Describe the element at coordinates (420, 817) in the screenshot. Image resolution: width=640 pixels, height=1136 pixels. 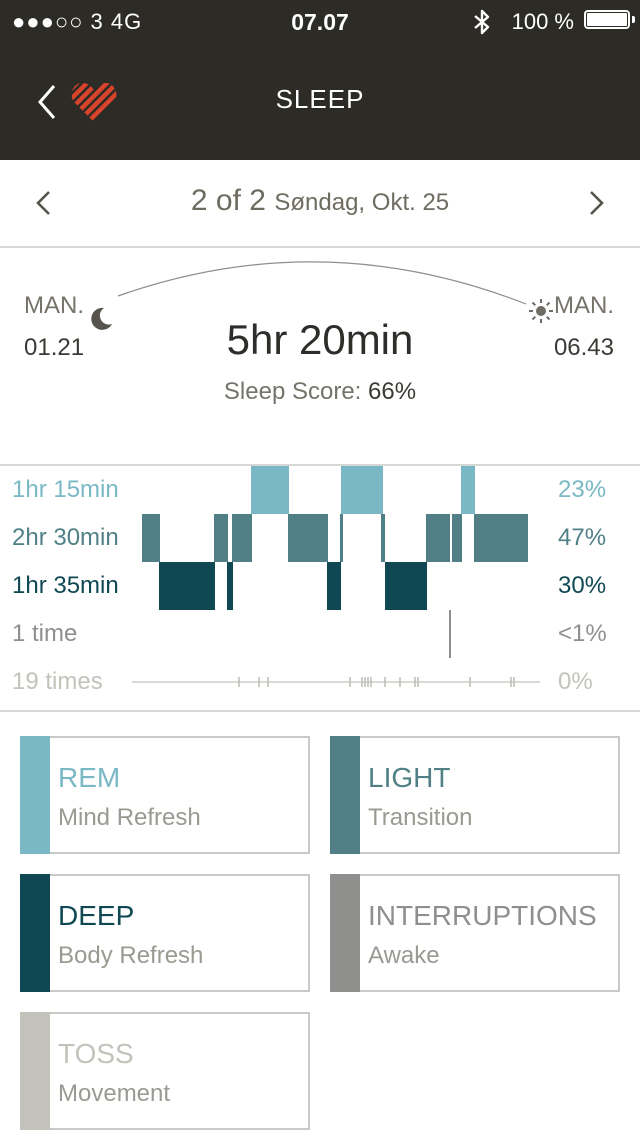
I see `legend-subtitle: Transition` at that location.